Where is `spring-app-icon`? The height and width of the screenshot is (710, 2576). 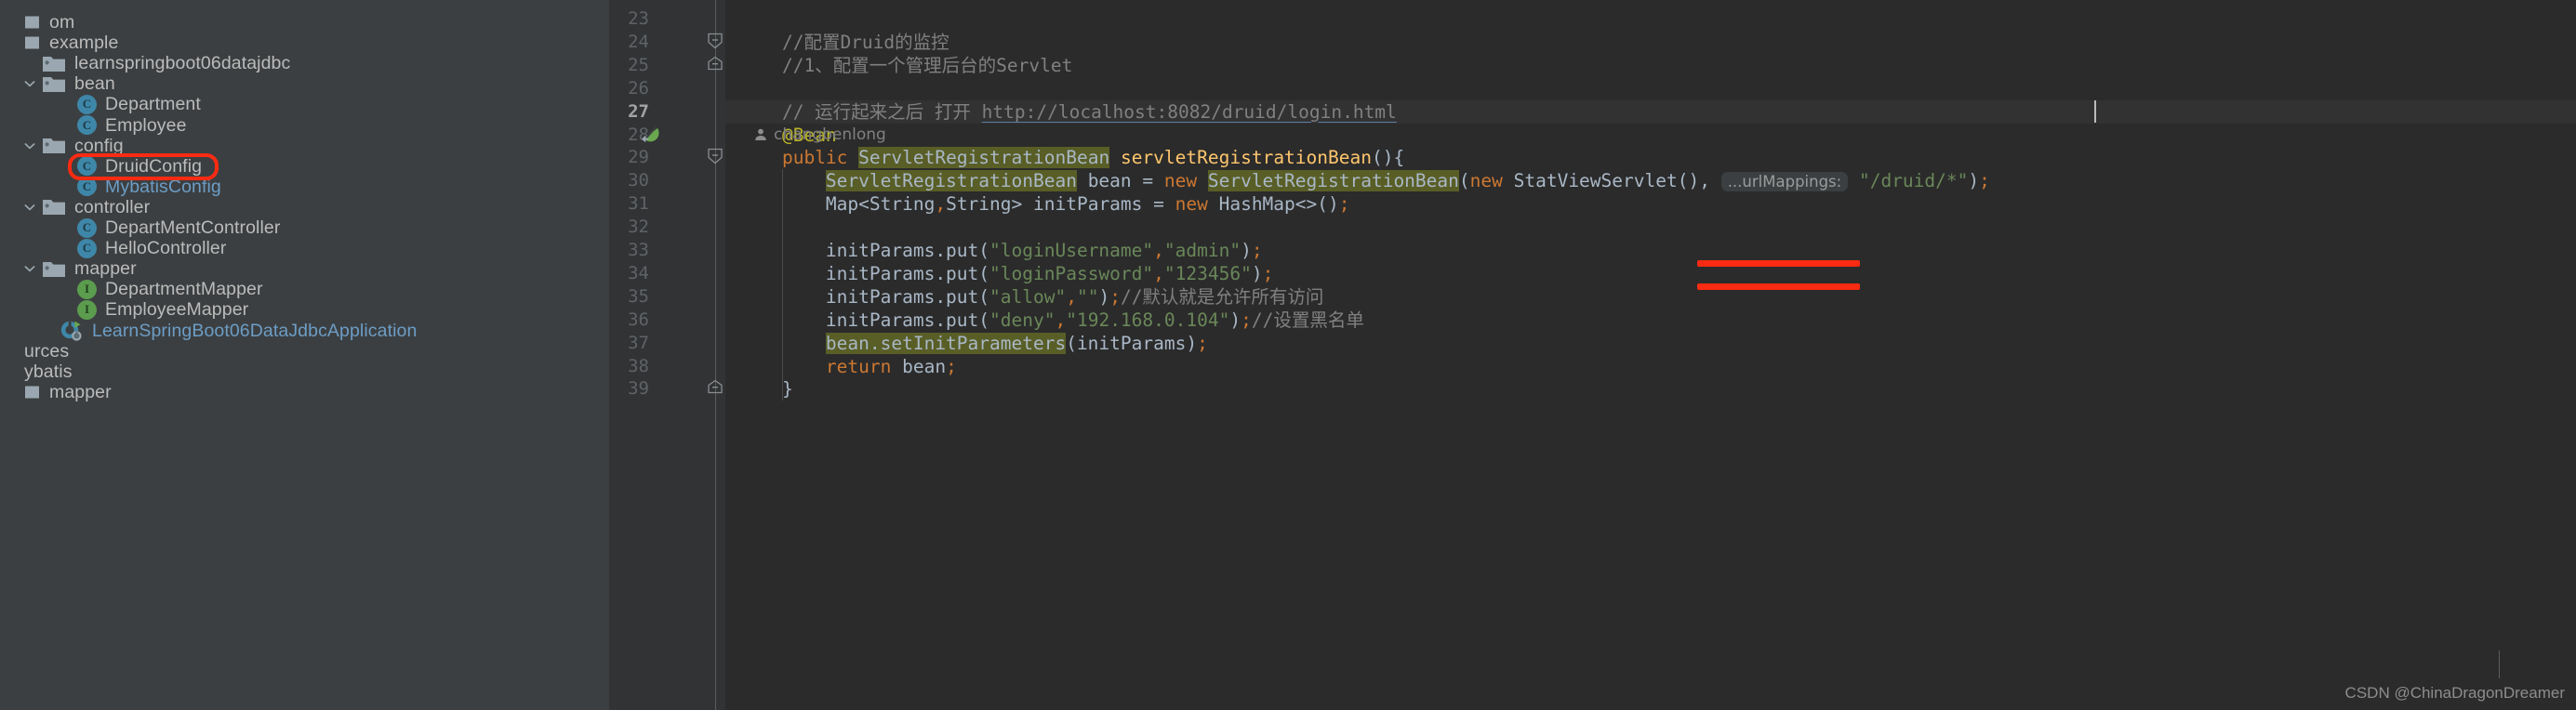
spring-app-icon is located at coordinates (72, 331).